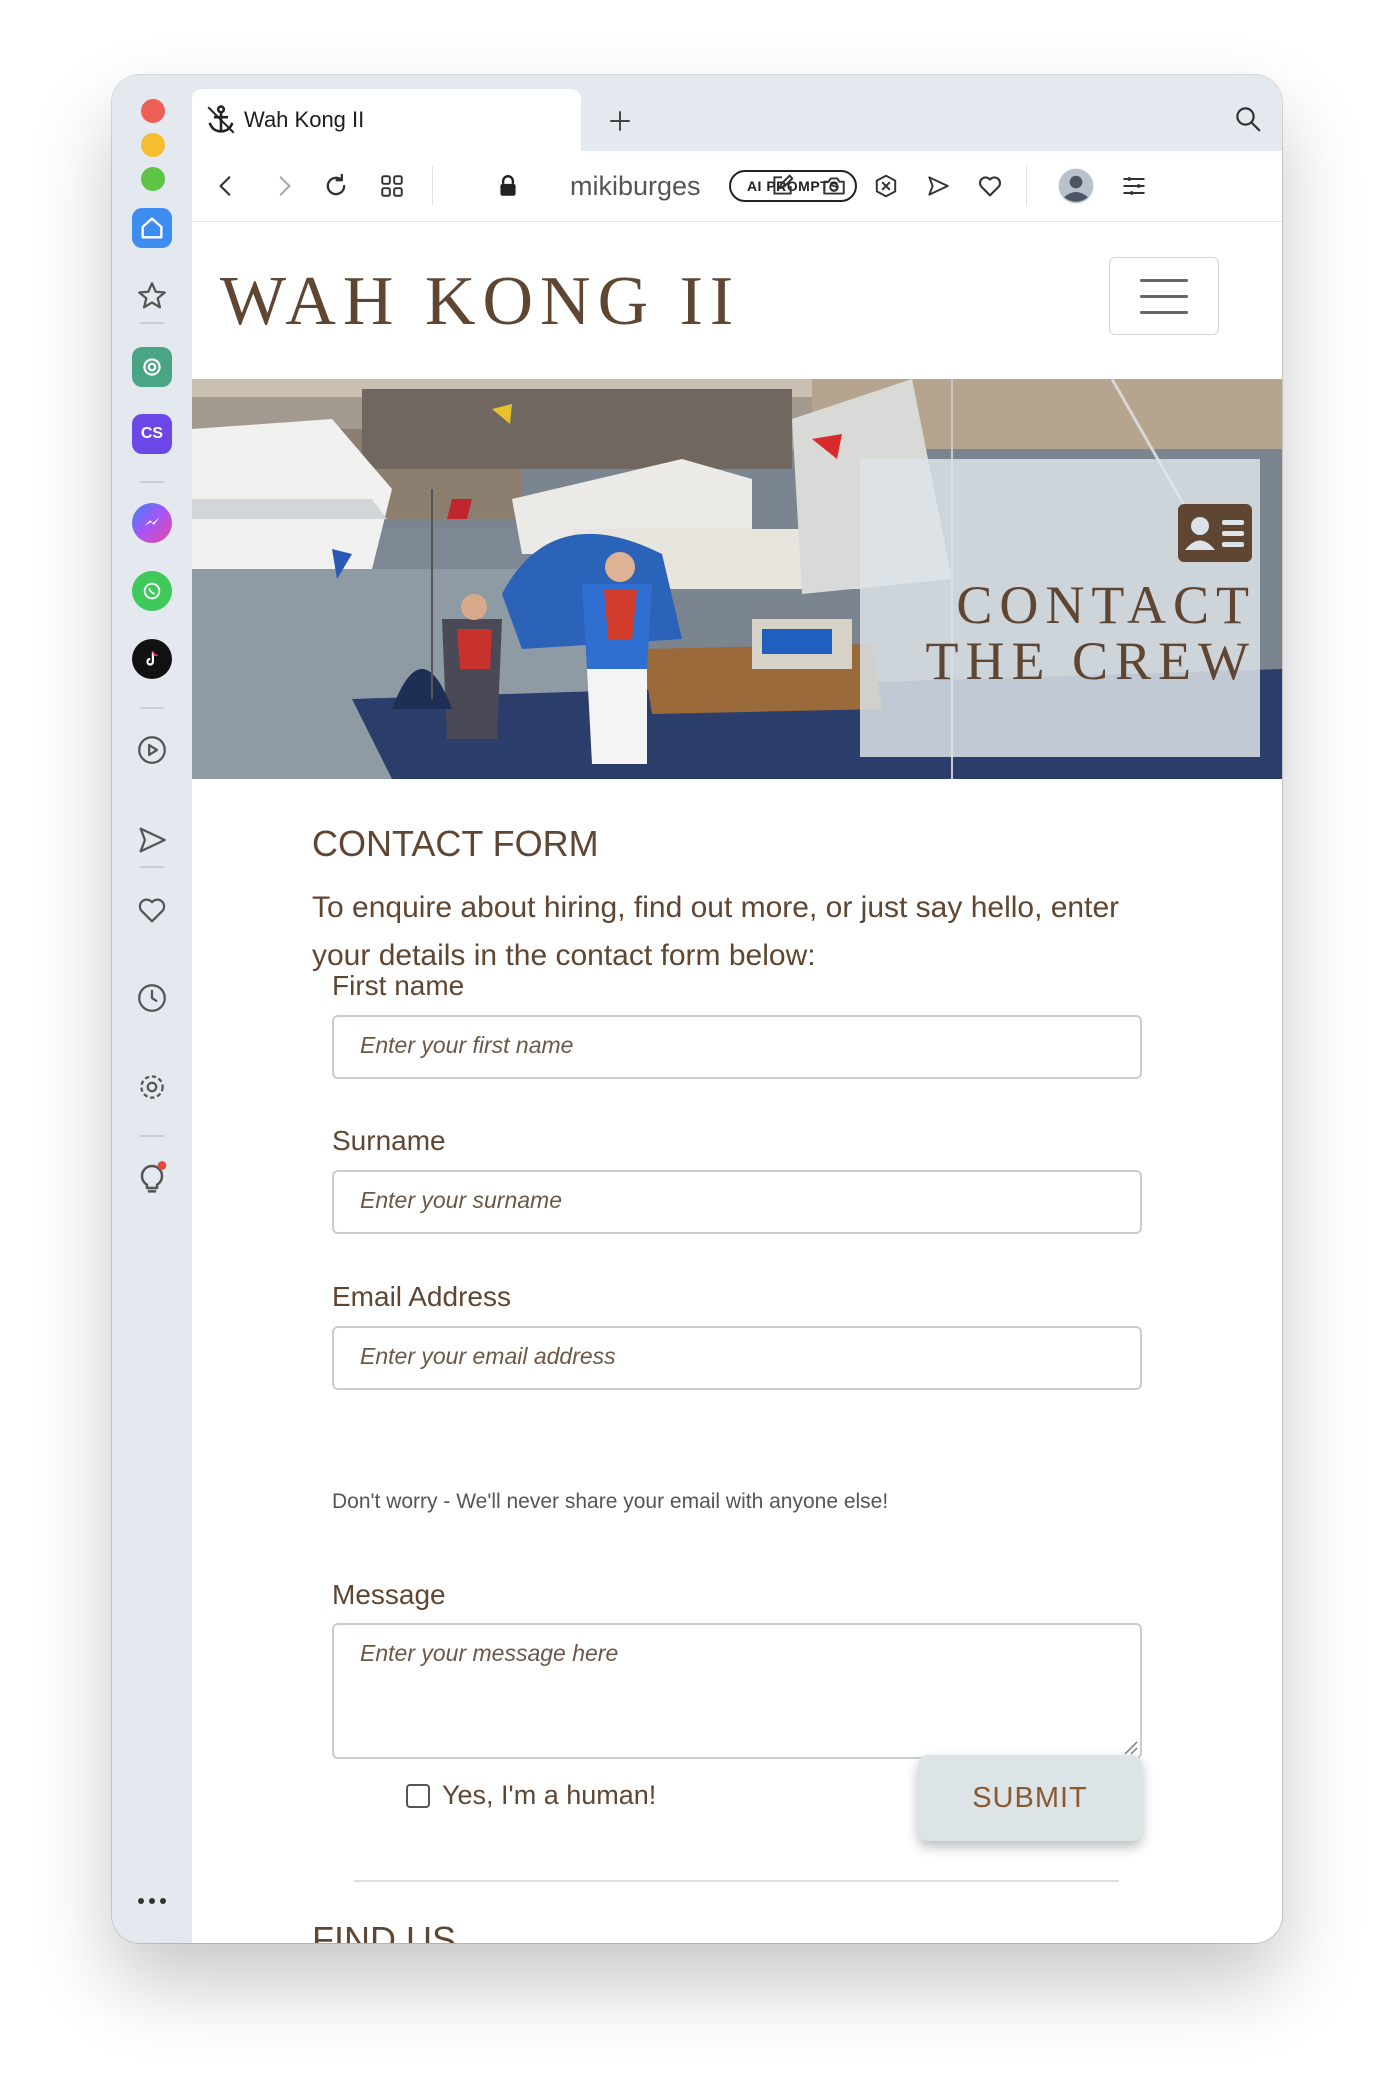 The image size is (1396, 2094). I want to click on avatar-icon, so click(1076, 186).